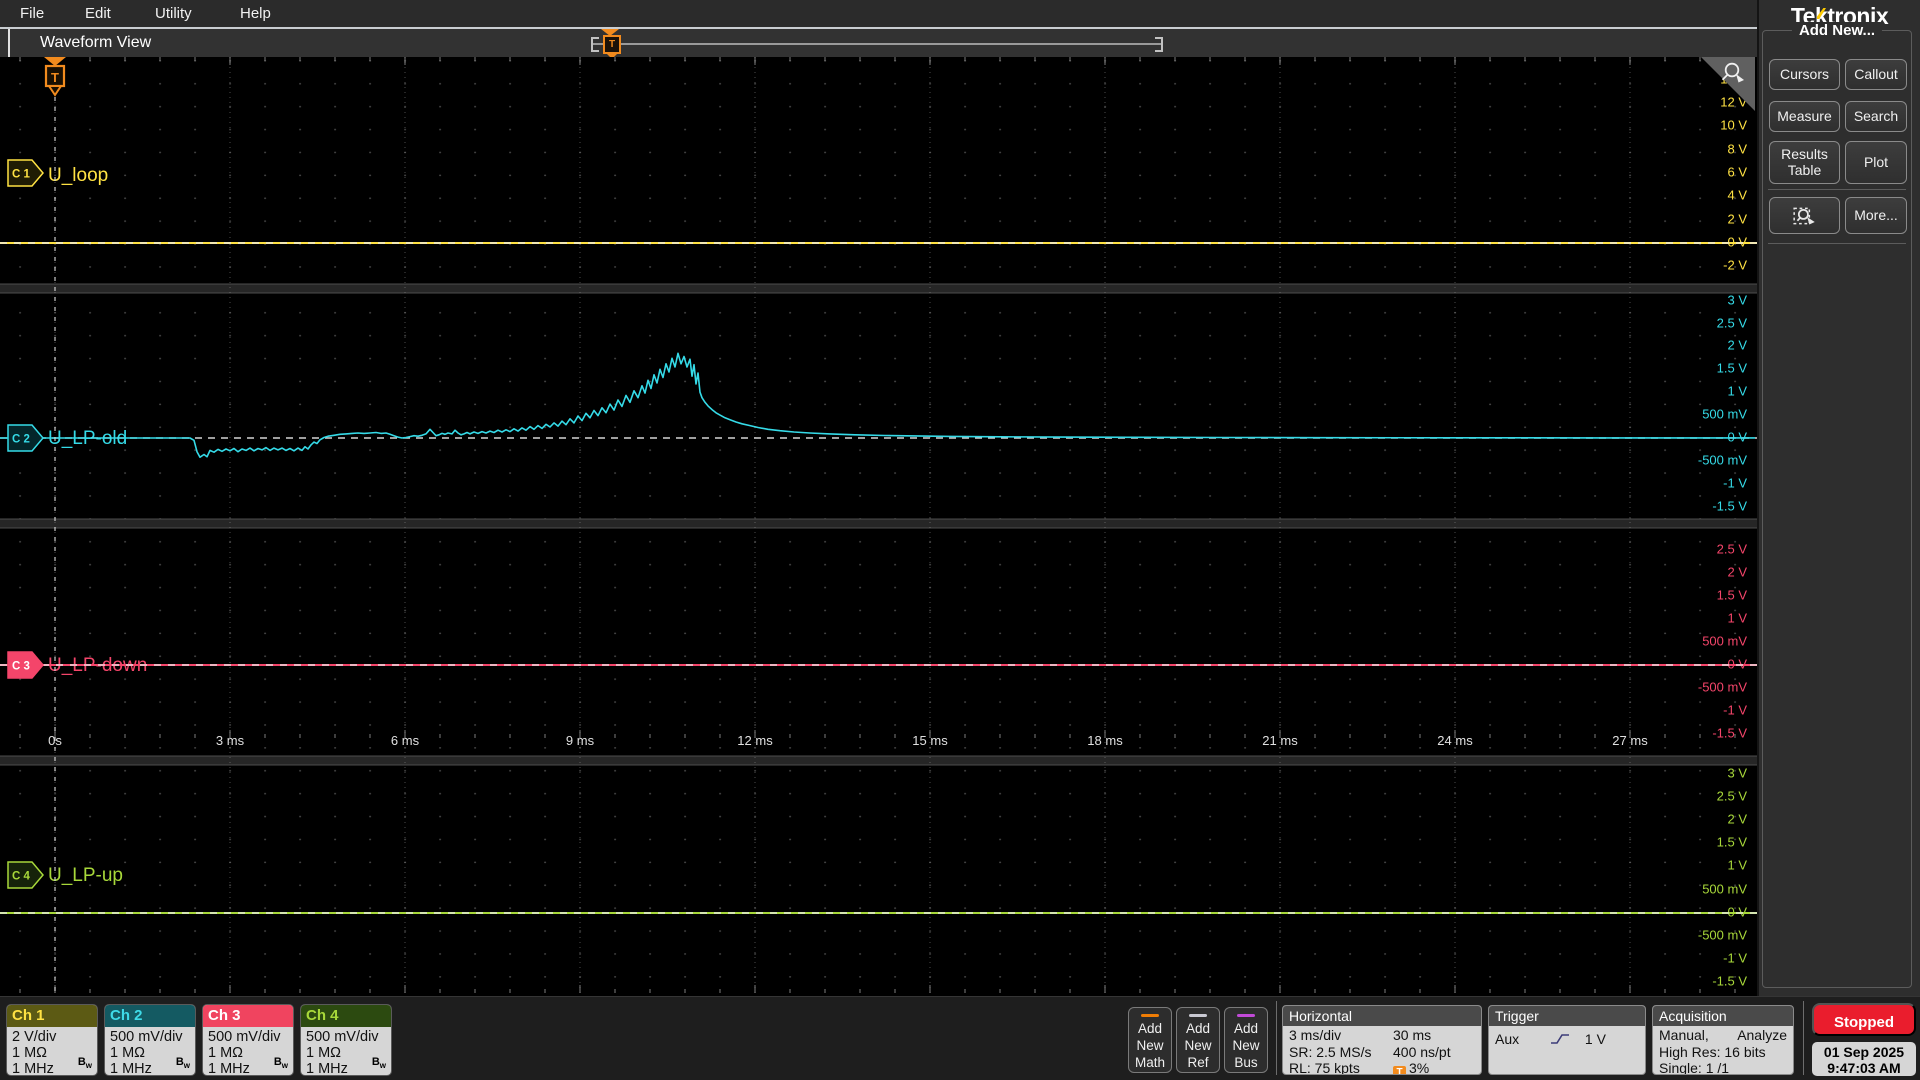 This screenshot has width=1920, height=1080. I want to click on time-axis-label: 24 ms, so click(1455, 740).